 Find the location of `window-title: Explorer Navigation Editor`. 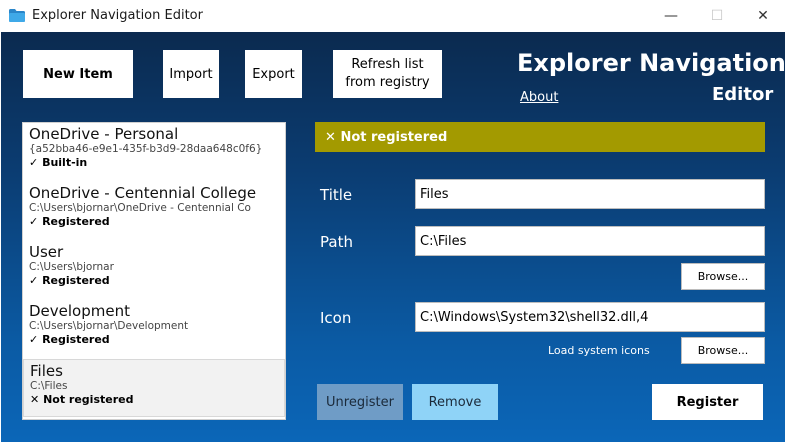

window-title: Explorer Navigation Editor is located at coordinates (117, 15).